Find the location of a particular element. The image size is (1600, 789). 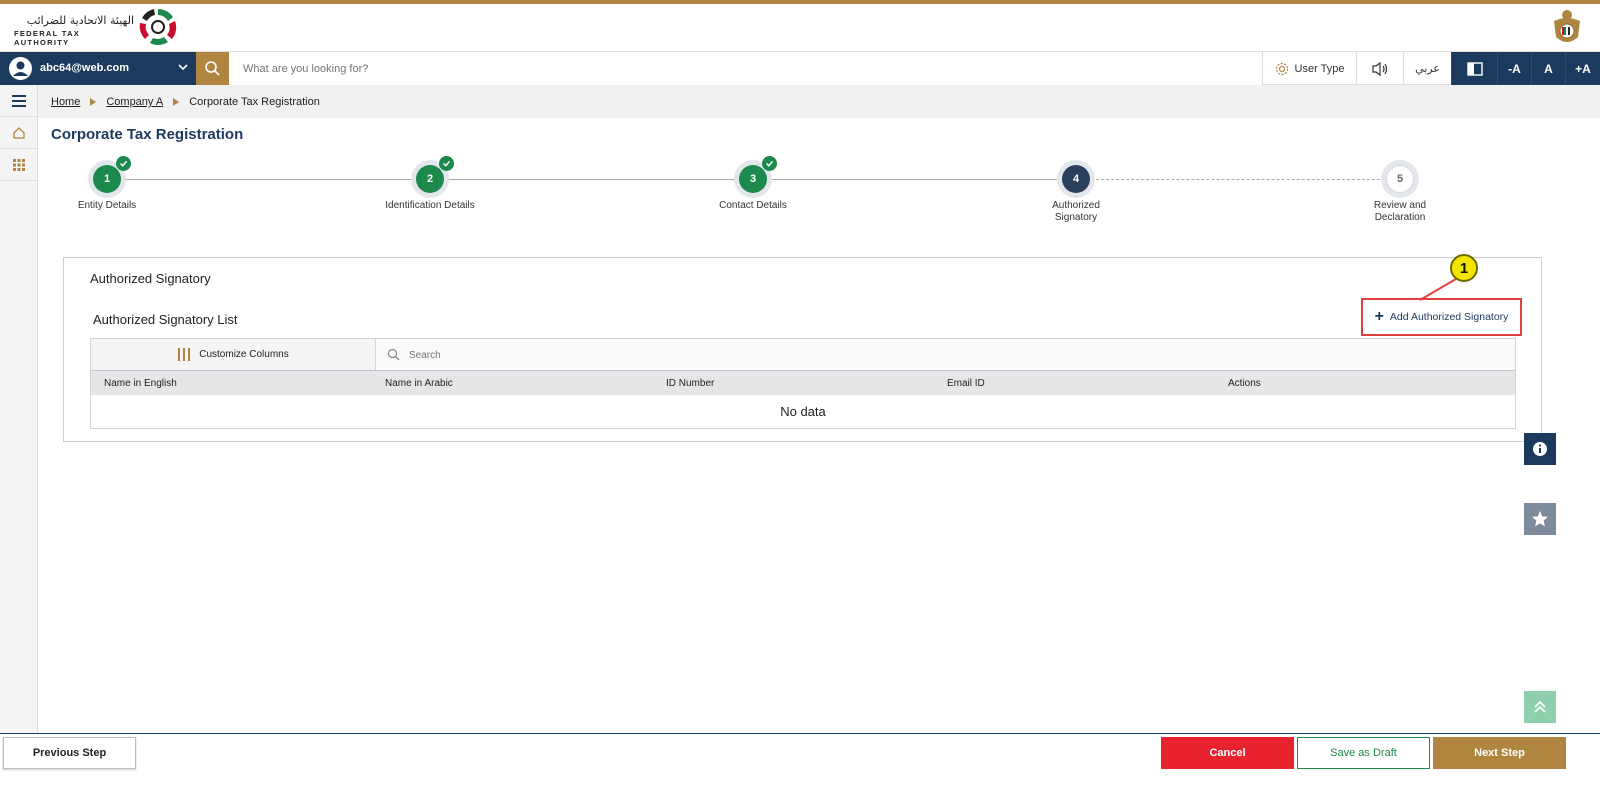

column-header: Name in English is located at coordinates (140, 383).